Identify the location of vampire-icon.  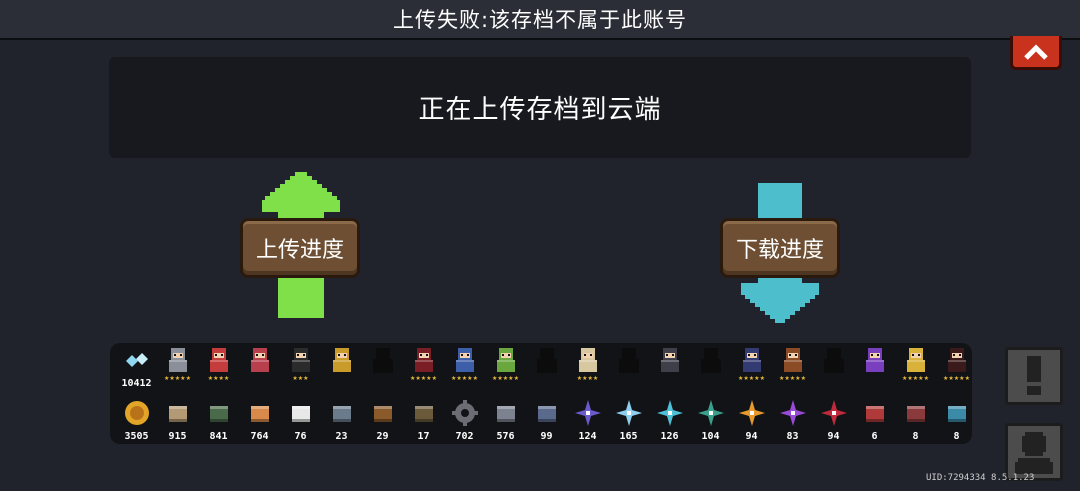
(423, 360).